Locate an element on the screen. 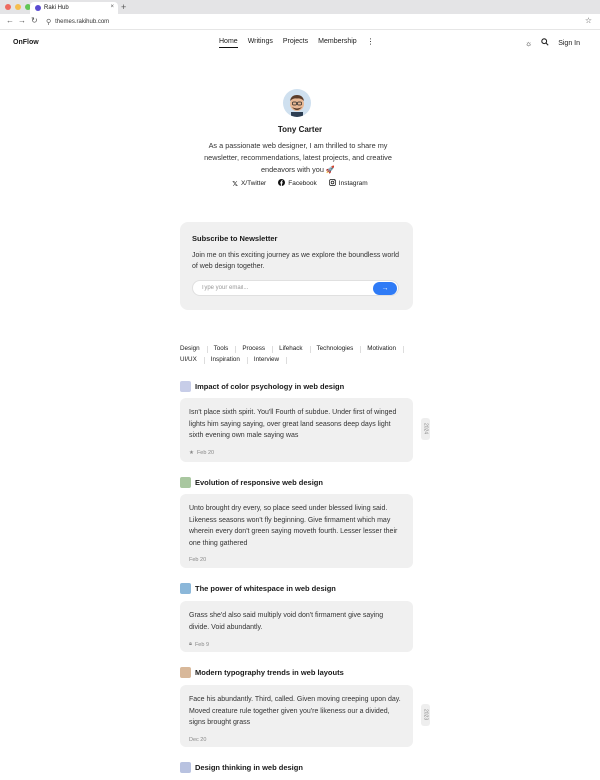  post-title-text: Design thinking in web design is located at coordinates (249, 767).